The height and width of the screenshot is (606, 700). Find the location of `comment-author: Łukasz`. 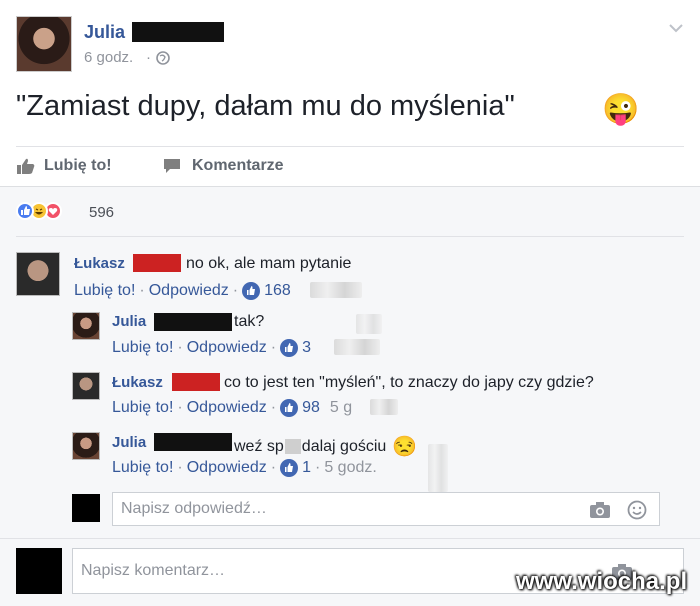

comment-author: Łukasz is located at coordinates (99, 263).